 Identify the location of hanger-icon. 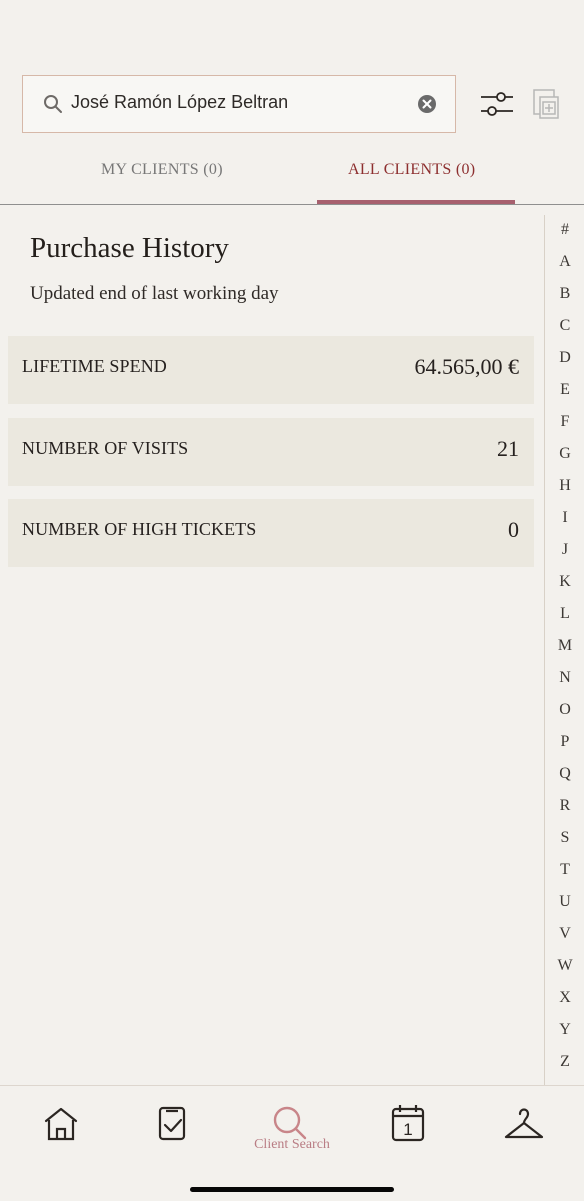
(524, 1124).